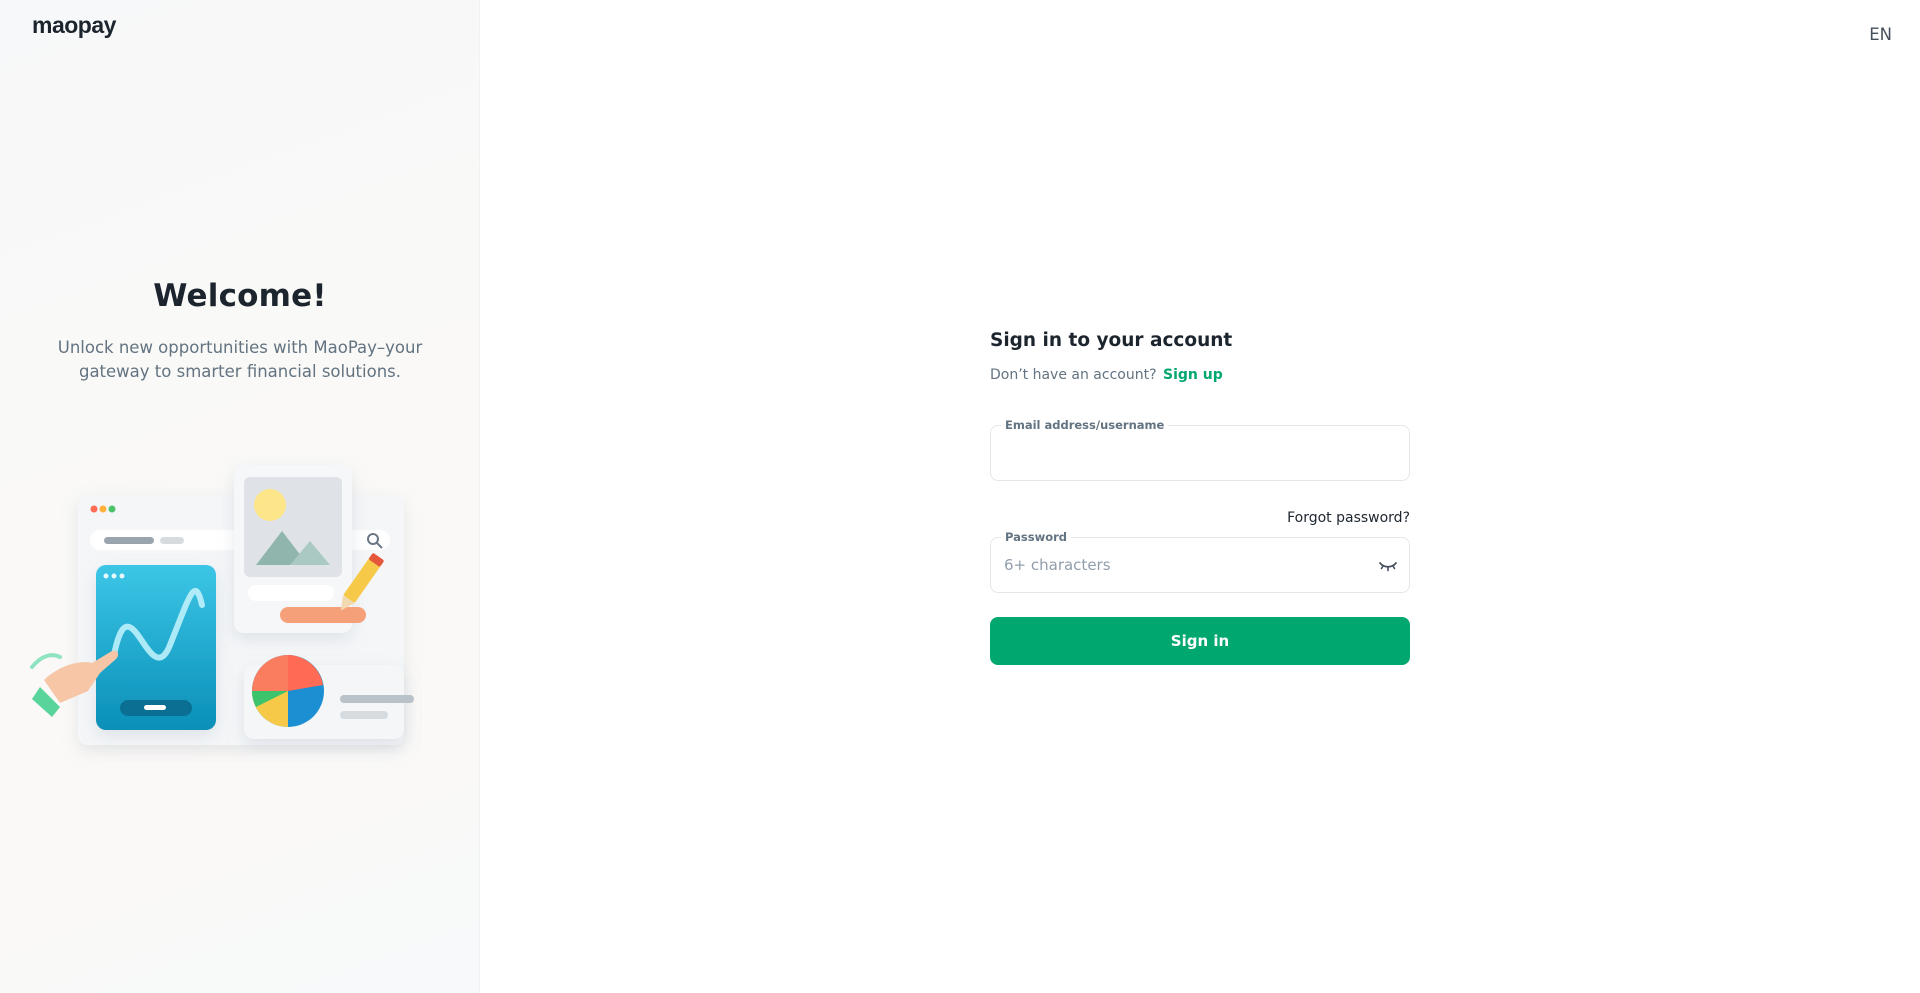 The image size is (1920, 993). Describe the element at coordinates (1200, 516) in the screenshot. I see `forgot-row: Forgot password?` at that location.